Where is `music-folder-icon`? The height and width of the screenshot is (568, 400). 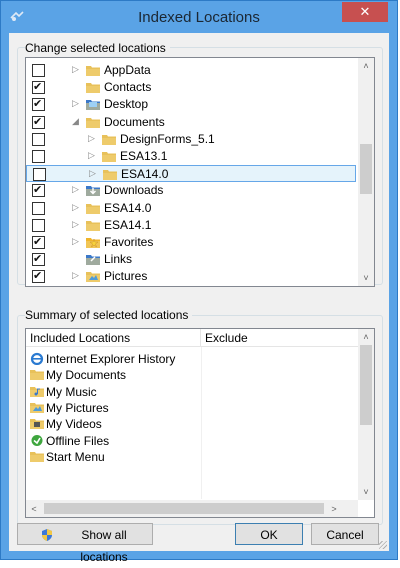
music-folder-icon is located at coordinates (37, 391).